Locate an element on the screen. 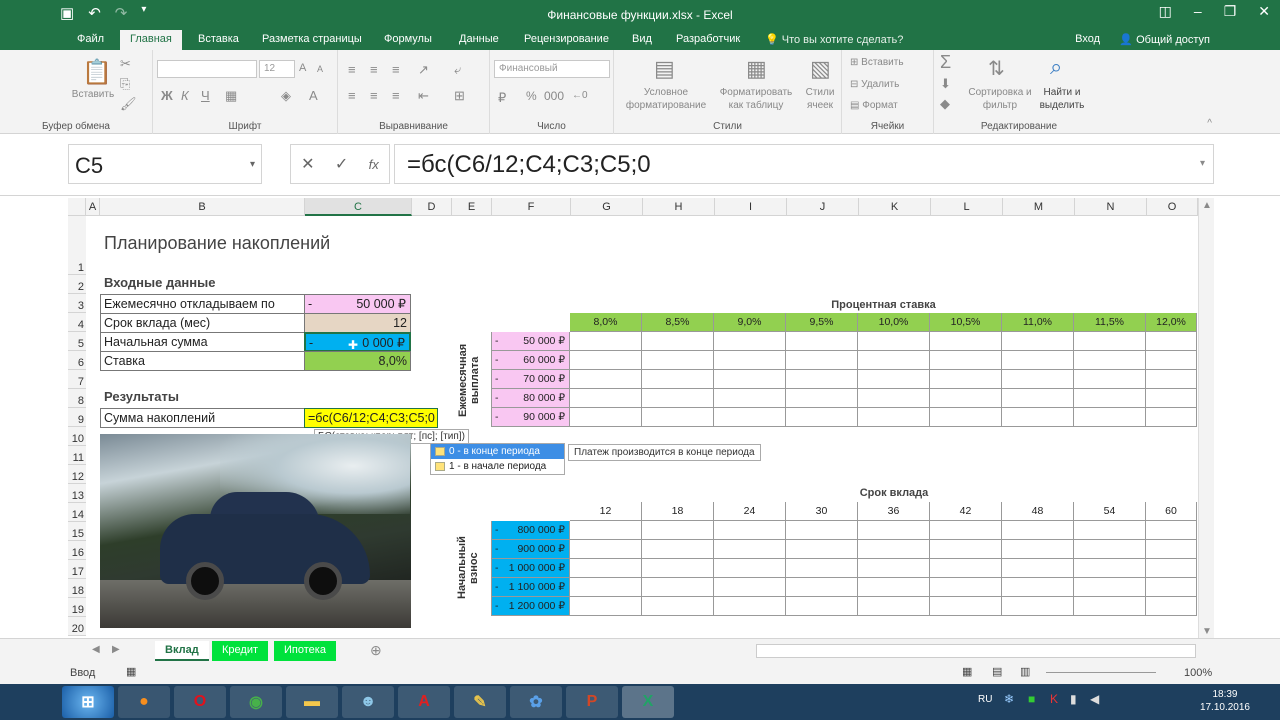  column-header-N: N is located at coordinates (1111, 207).